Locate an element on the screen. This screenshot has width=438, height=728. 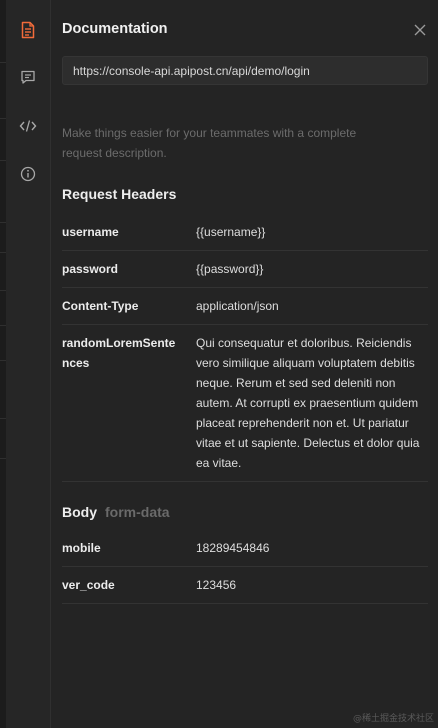
body-value: 18289454846 is located at coordinates (233, 548).